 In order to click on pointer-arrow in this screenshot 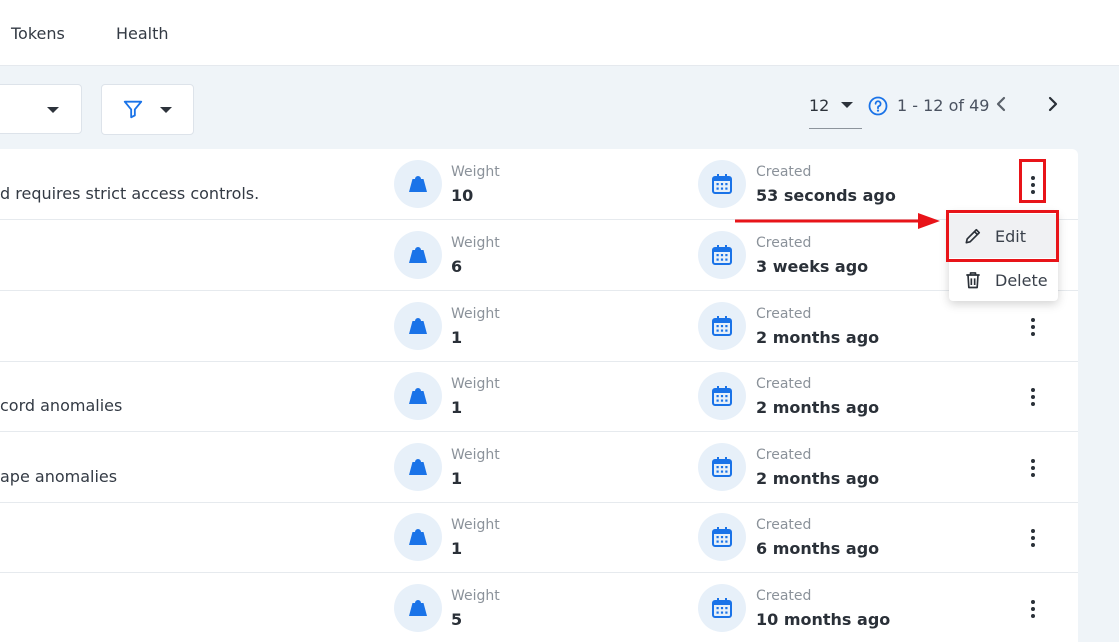, I will do `click(837, 221)`.